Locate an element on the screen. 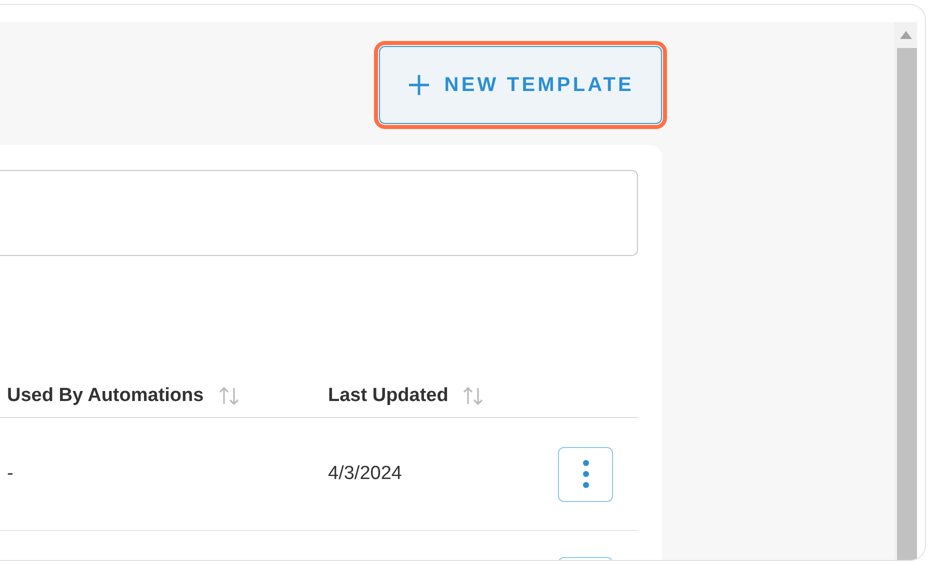  search-field is located at coordinates (319, 213).